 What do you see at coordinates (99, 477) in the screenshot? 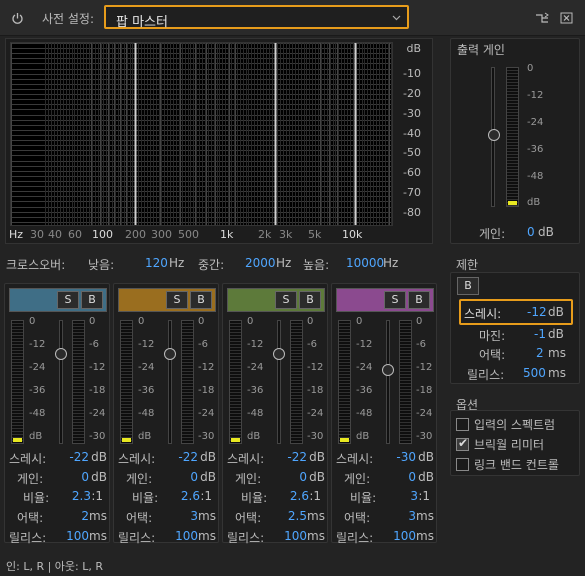
I see `unit-db: dB` at bounding box center [99, 477].